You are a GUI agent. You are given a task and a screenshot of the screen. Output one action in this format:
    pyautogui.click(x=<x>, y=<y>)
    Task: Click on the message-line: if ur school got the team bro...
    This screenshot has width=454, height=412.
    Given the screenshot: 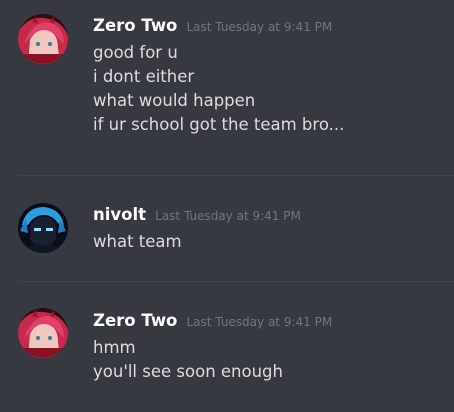 What is the action you would take?
    pyautogui.click(x=219, y=124)
    